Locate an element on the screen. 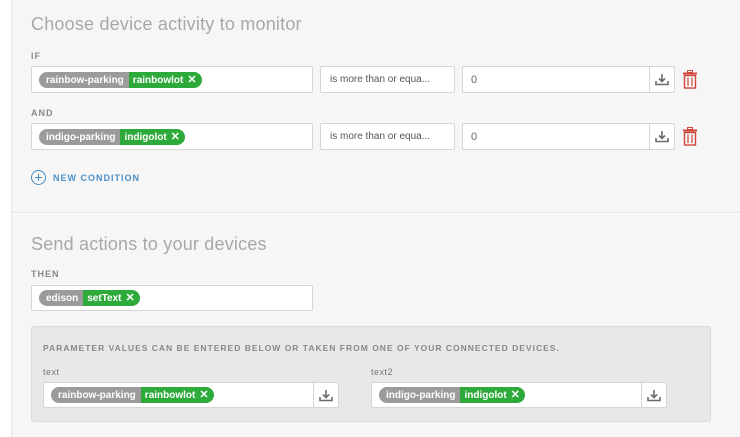 This screenshot has height=437, width=740. condition-source-field: indigo-parking indigolot ✕ is located at coordinates (172, 136).